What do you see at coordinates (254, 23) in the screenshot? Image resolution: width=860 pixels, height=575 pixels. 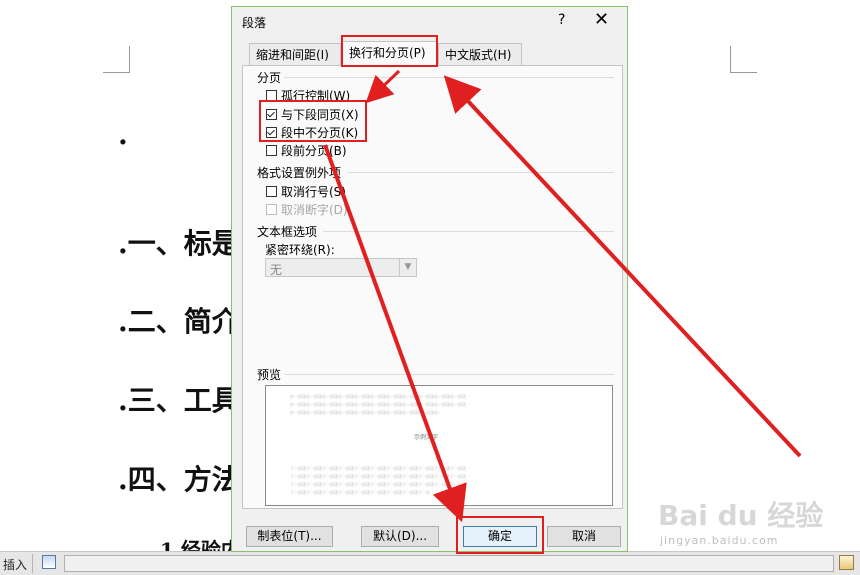 I see `dialog-title: 段落` at bounding box center [254, 23].